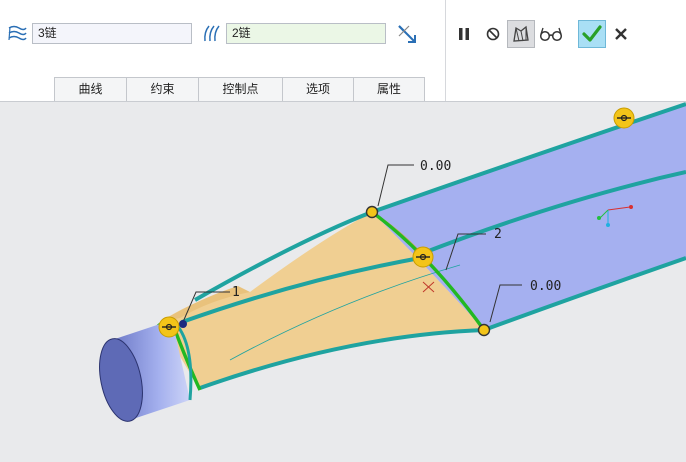 This screenshot has width=686, height=462. I want to click on tab-properties: 属性, so click(389, 89).